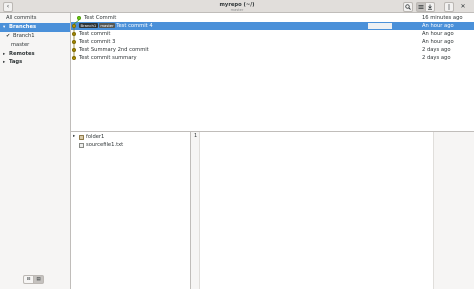  What do you see at coordinates (258, 42) in the screenshot?
I see `commit-row: Test commit 3` at bounding box center [258, 42].